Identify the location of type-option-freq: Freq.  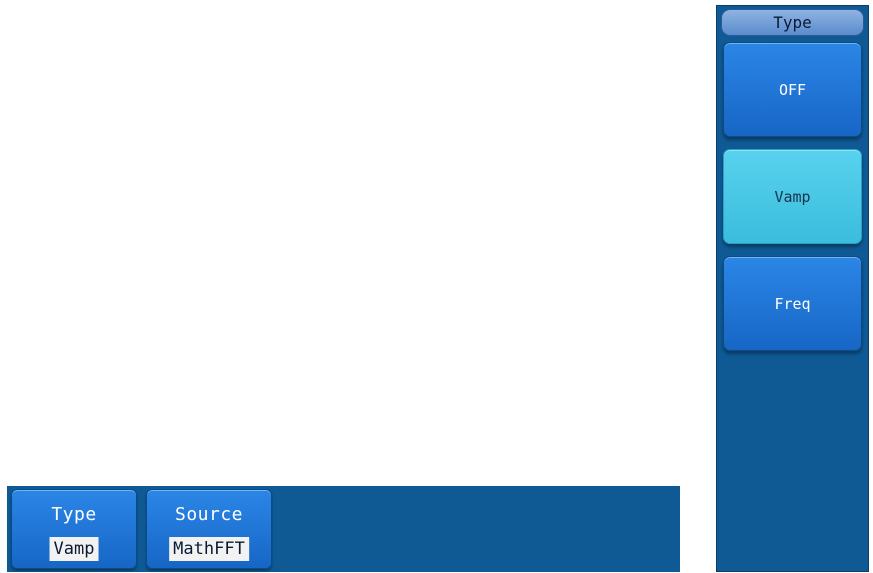
(792, 303).